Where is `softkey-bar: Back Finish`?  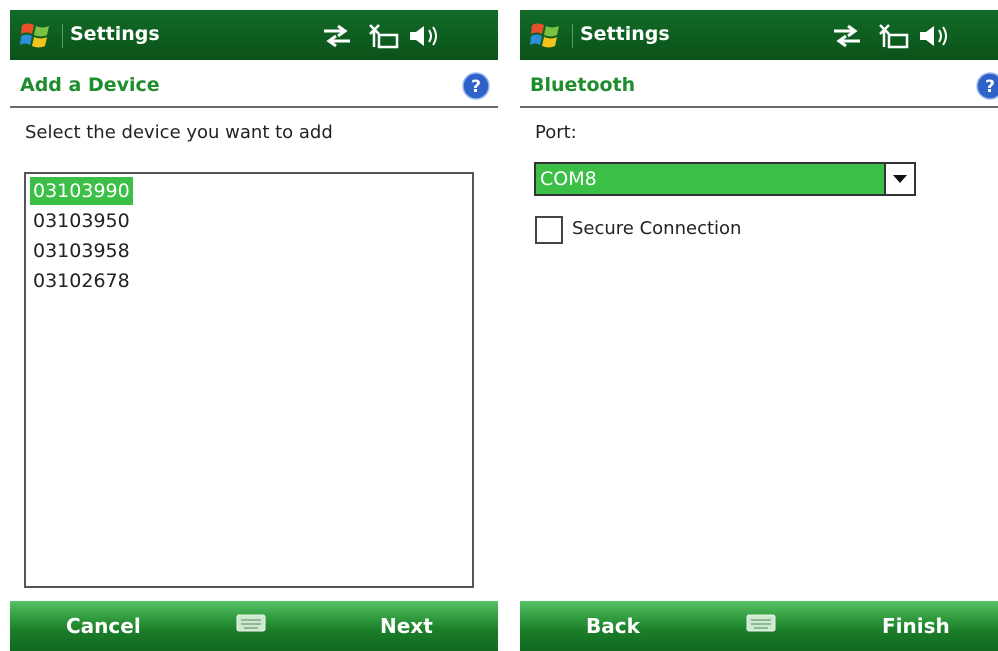
softkey-bar: Back Finish is located at coordinates (759, 626).